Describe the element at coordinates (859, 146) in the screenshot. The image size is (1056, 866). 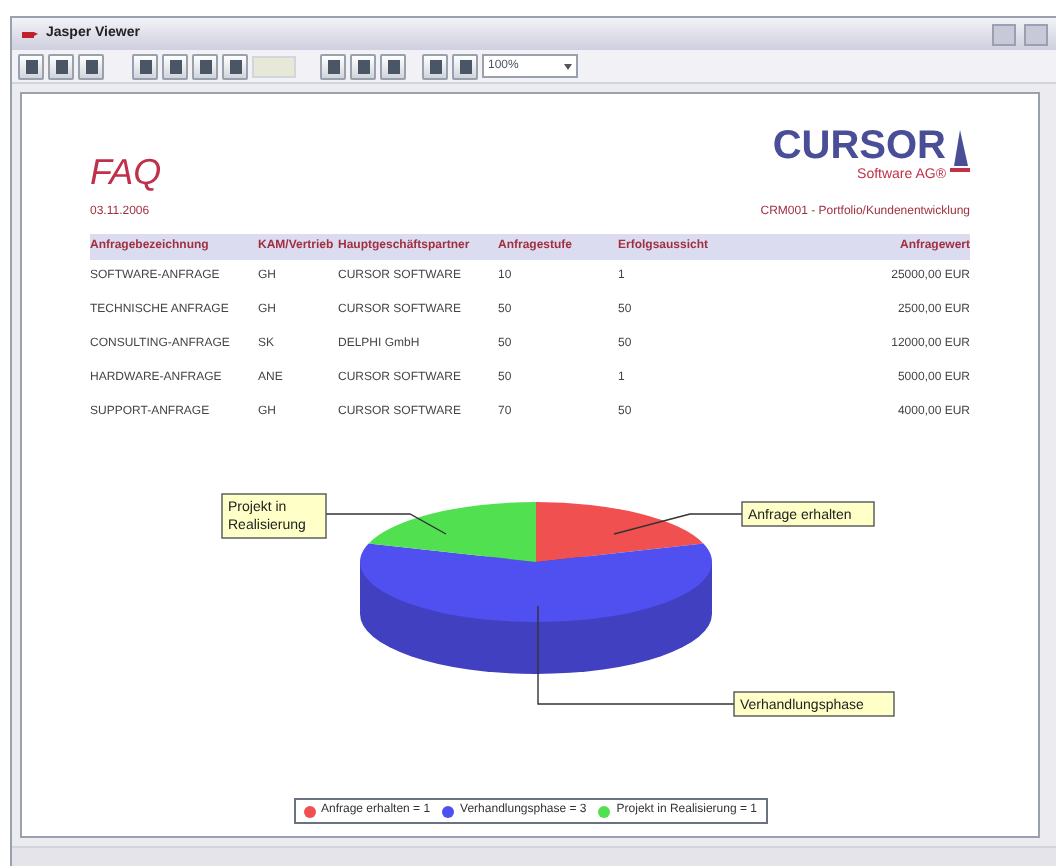
I see `logo-text: CURSOR` at that location.